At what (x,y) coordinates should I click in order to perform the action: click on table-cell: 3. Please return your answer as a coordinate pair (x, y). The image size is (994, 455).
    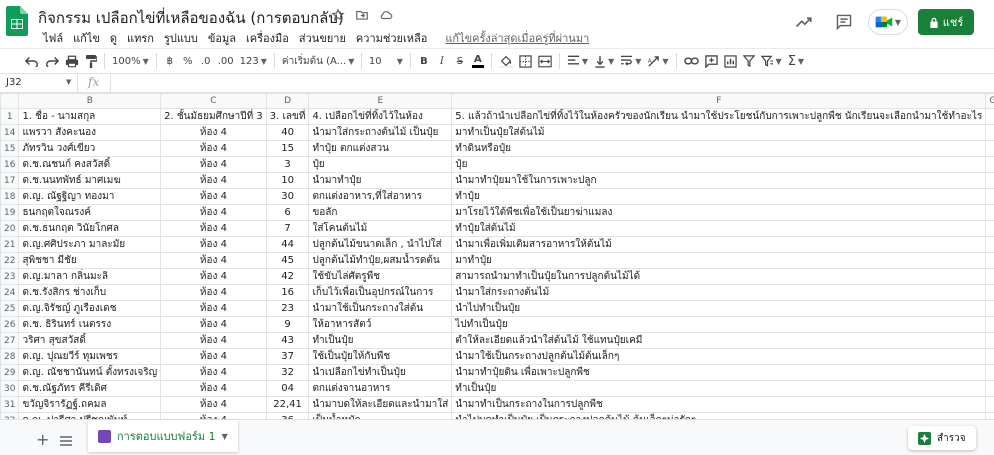
    Looking at the image, I should click on (287, 164).